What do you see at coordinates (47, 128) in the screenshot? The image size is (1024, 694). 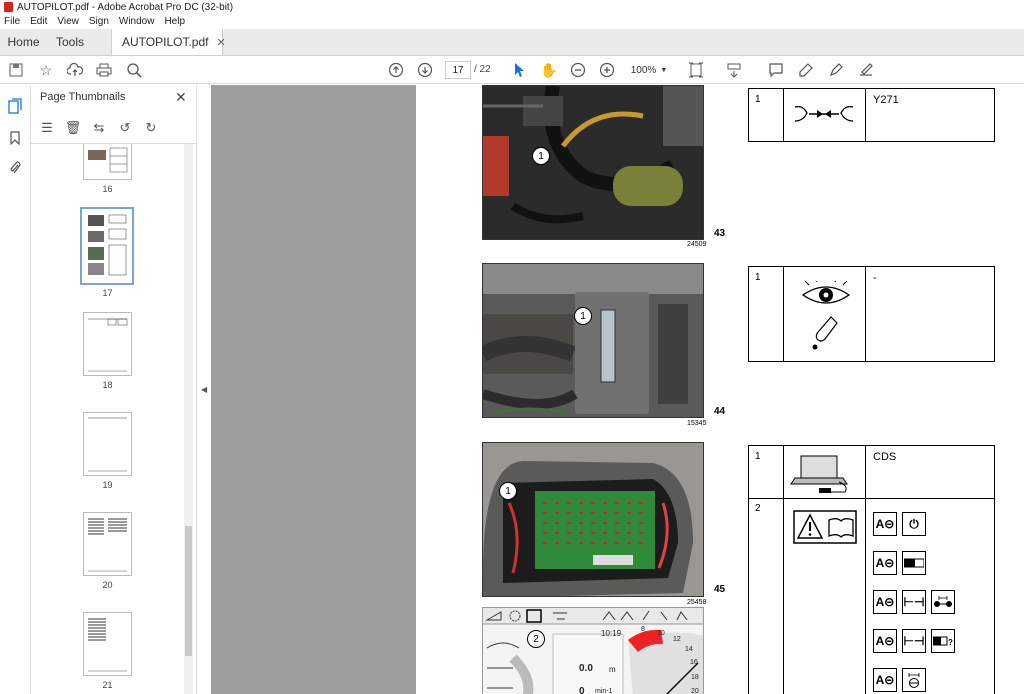 I see `options-menu-icon: ☰` at bounding box center [47, 128].